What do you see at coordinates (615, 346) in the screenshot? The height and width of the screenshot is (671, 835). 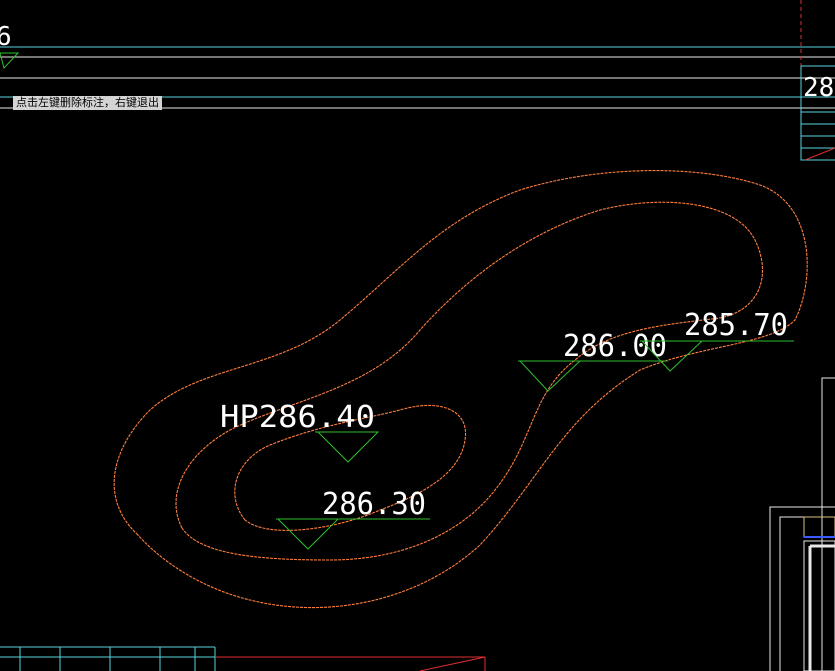 I see `label-286-00: 286.00` at bounding box center [615, 346].